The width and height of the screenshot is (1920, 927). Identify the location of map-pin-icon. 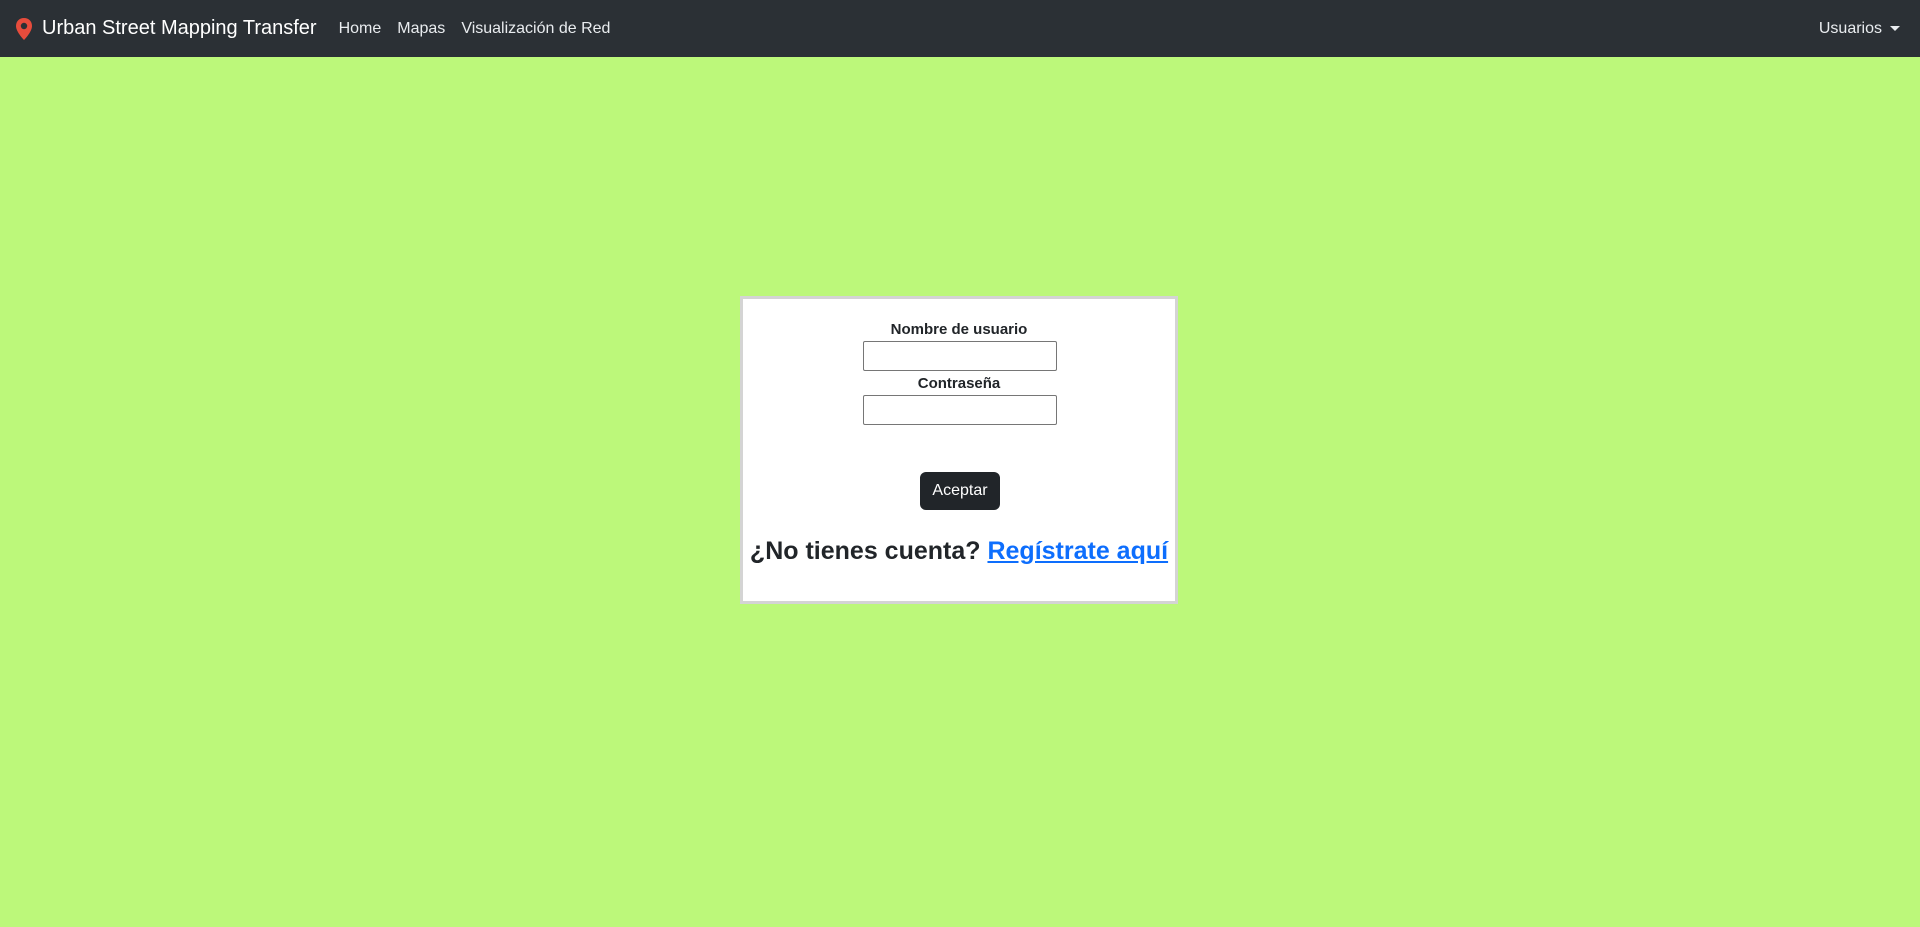
(24, 29).